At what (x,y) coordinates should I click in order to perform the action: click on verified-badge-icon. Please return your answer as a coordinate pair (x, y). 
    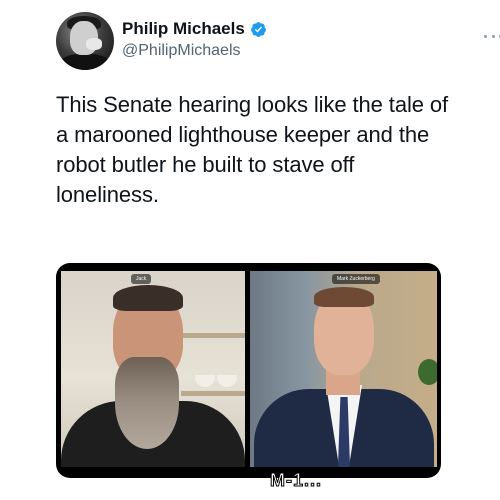
    Looking at the image, I should click on (258, 29).